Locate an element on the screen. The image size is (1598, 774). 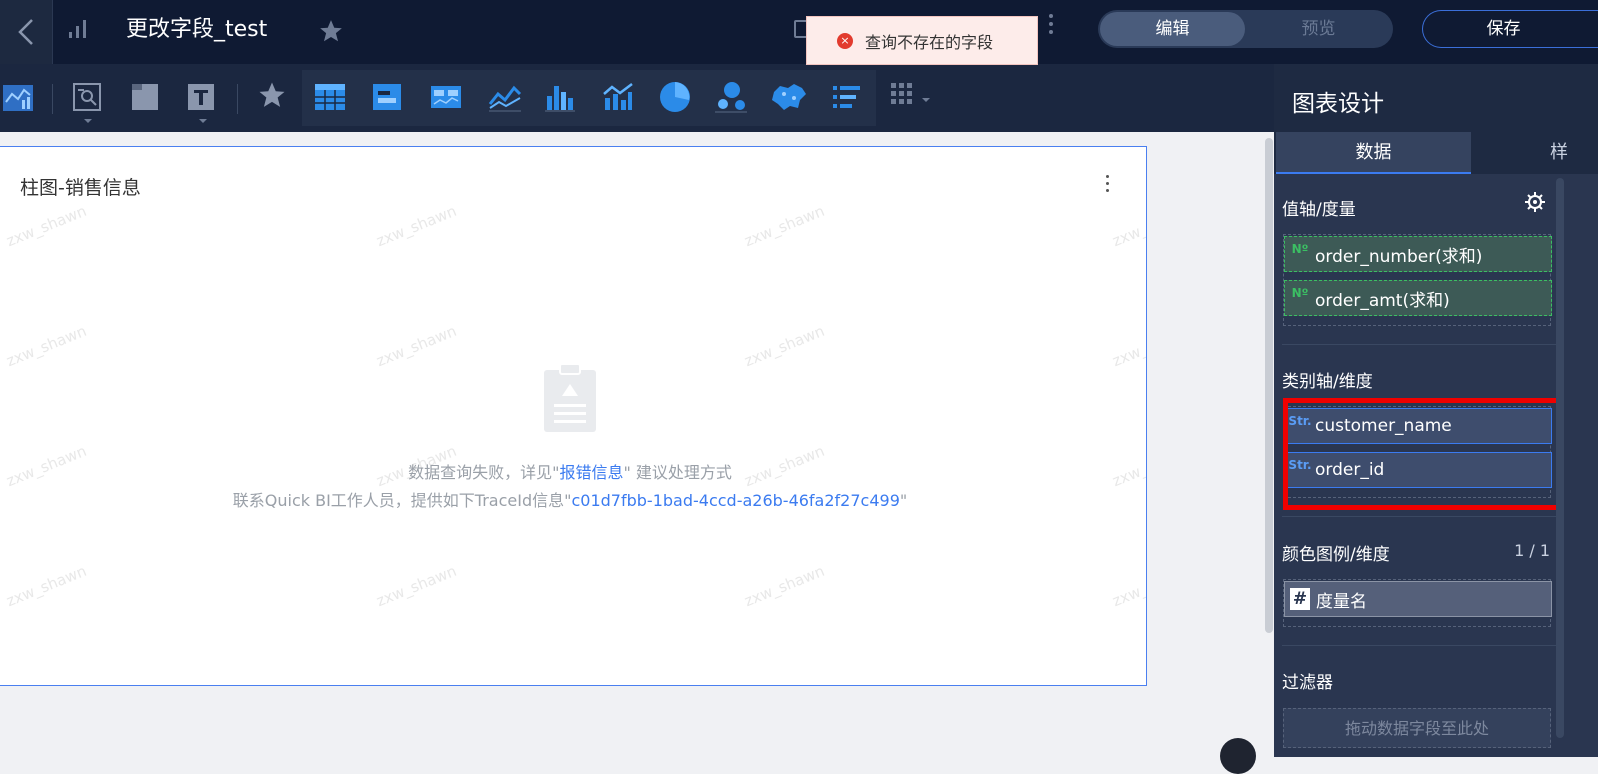
topbar-divider is located at coordinates (52, 32).